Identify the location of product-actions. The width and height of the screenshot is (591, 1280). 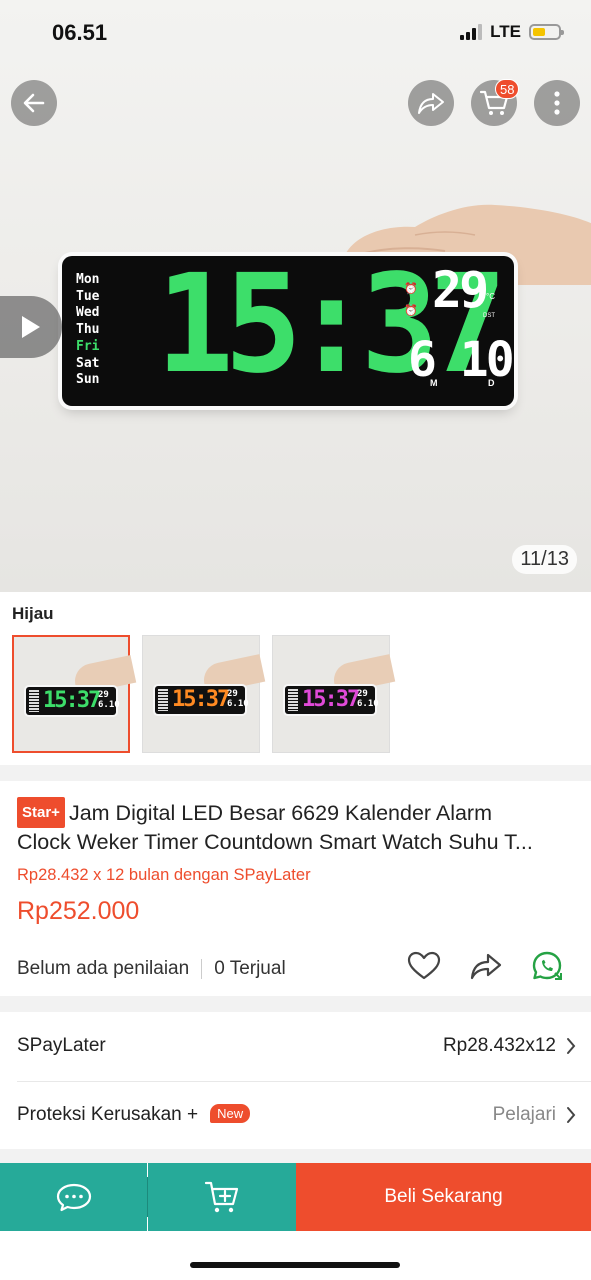
(486, 966).